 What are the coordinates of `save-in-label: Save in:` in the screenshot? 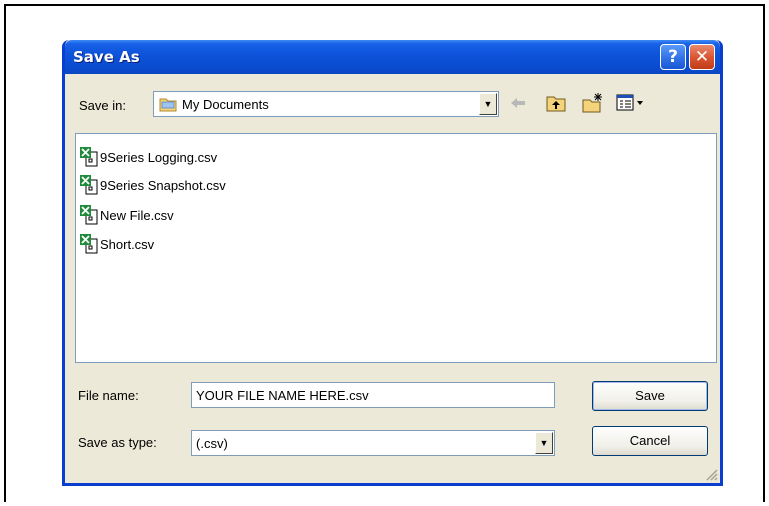 It's located at (102, 105).